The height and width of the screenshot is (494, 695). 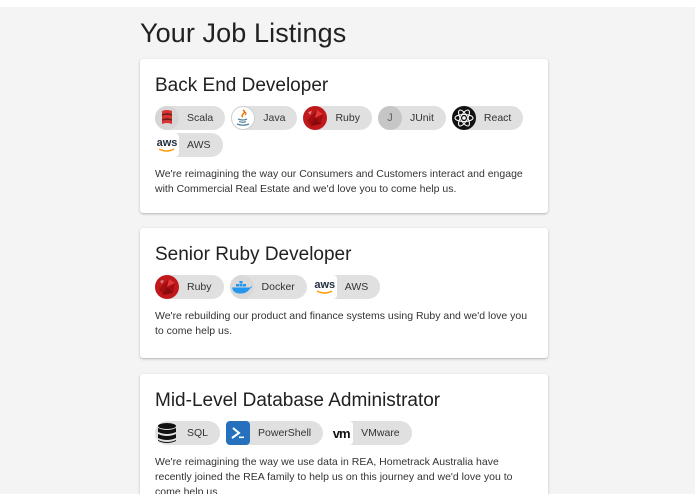 I want to click on tag-chip-powershell: PowerShell, so click(x=275, y=433).